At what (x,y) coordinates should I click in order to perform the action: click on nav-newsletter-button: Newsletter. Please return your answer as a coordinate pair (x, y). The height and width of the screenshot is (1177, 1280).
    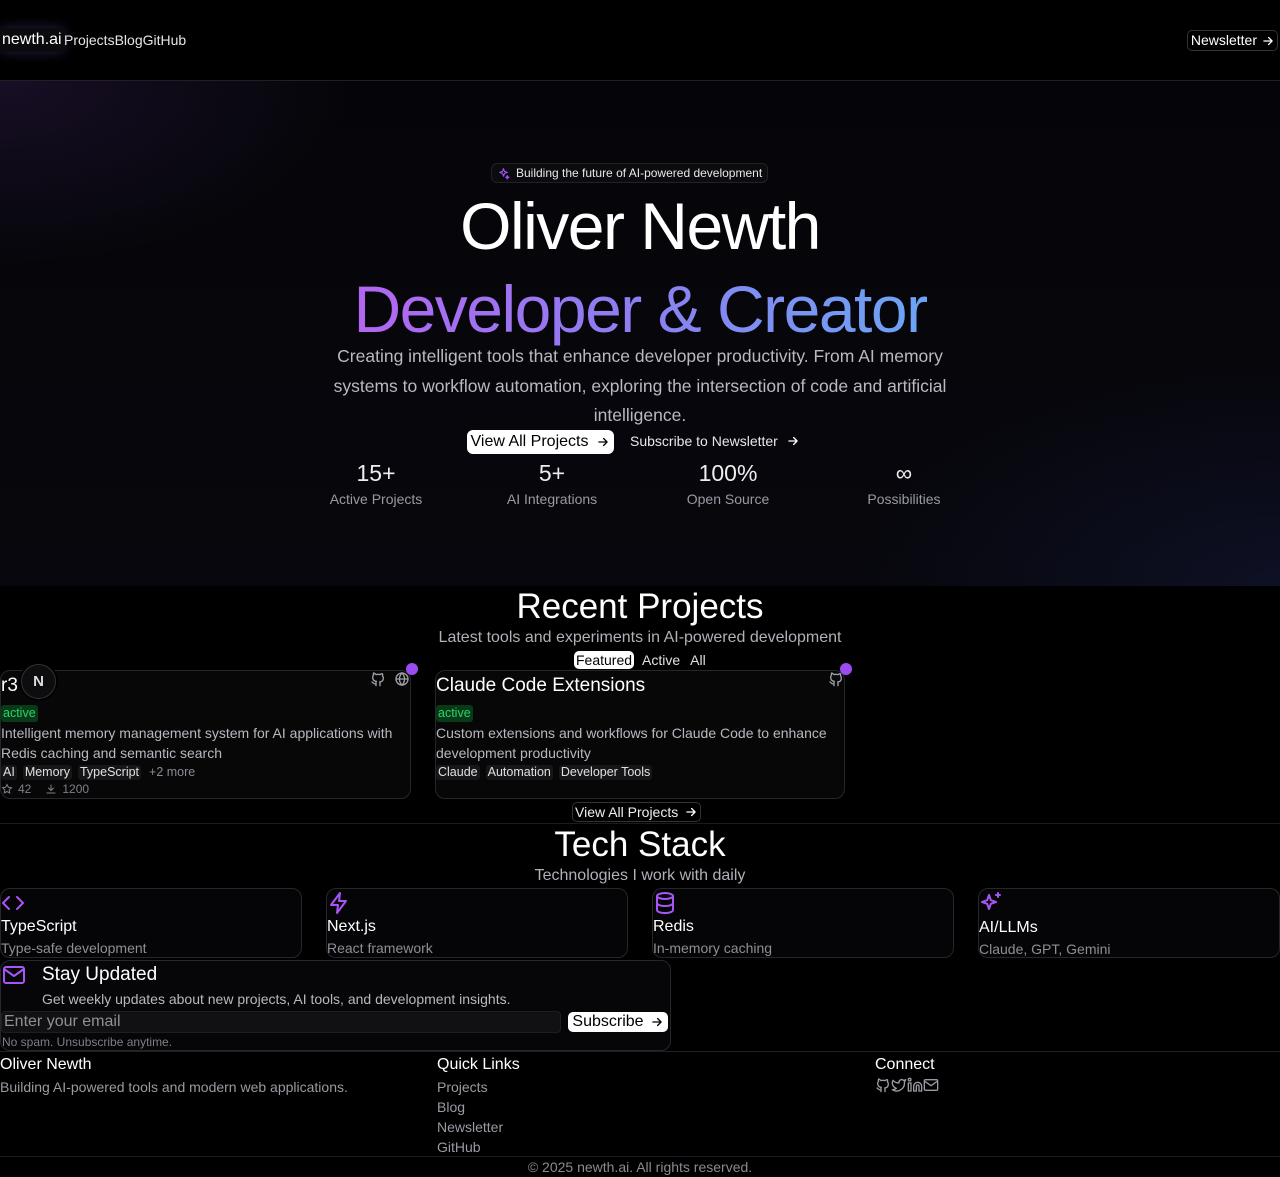
    Looking at the image, I should click on (1232, 40).